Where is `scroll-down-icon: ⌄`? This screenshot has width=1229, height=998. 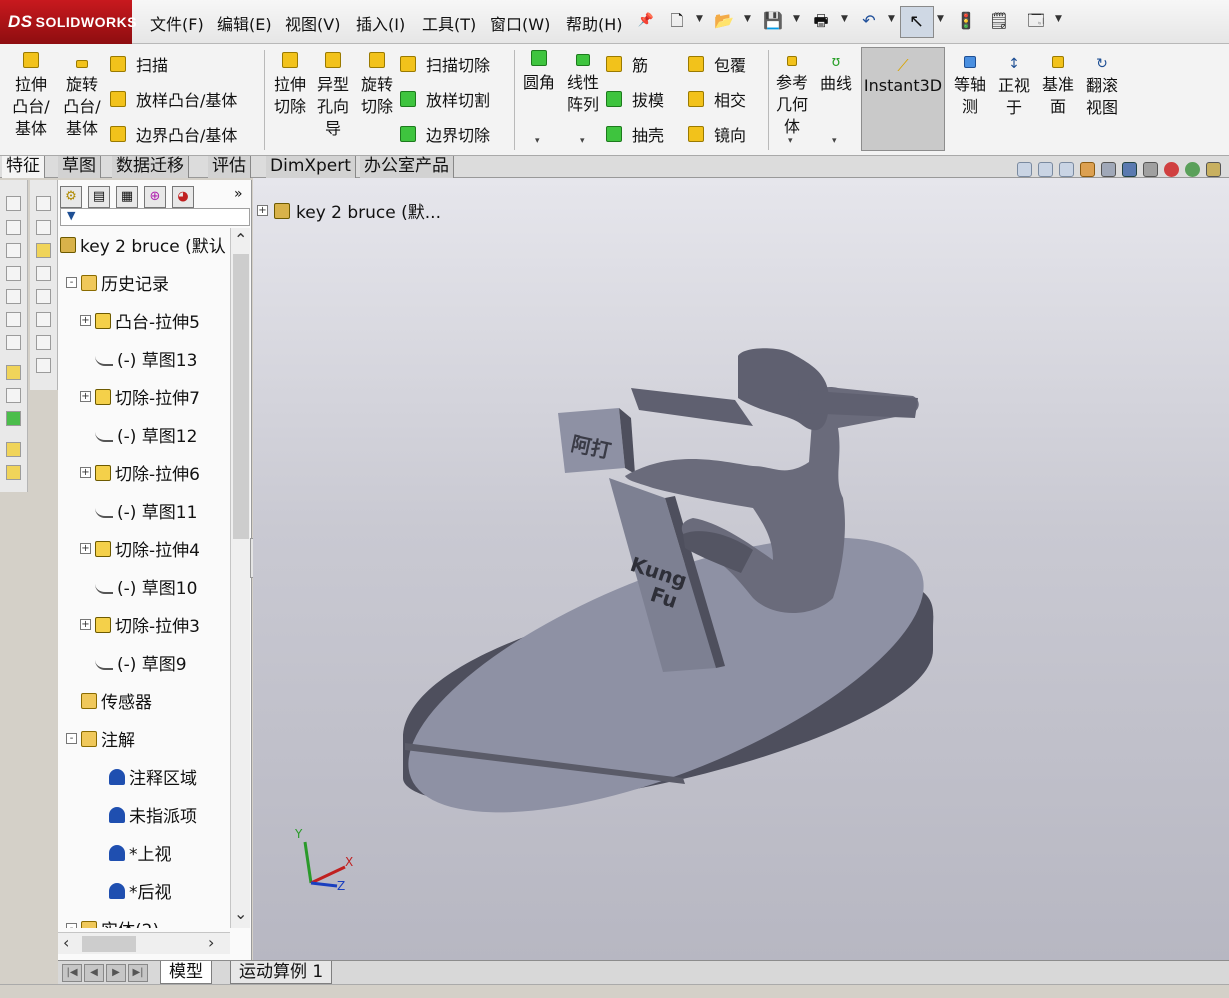 scroll-down-icon: ⌄ is located at coordinates (240, 913).